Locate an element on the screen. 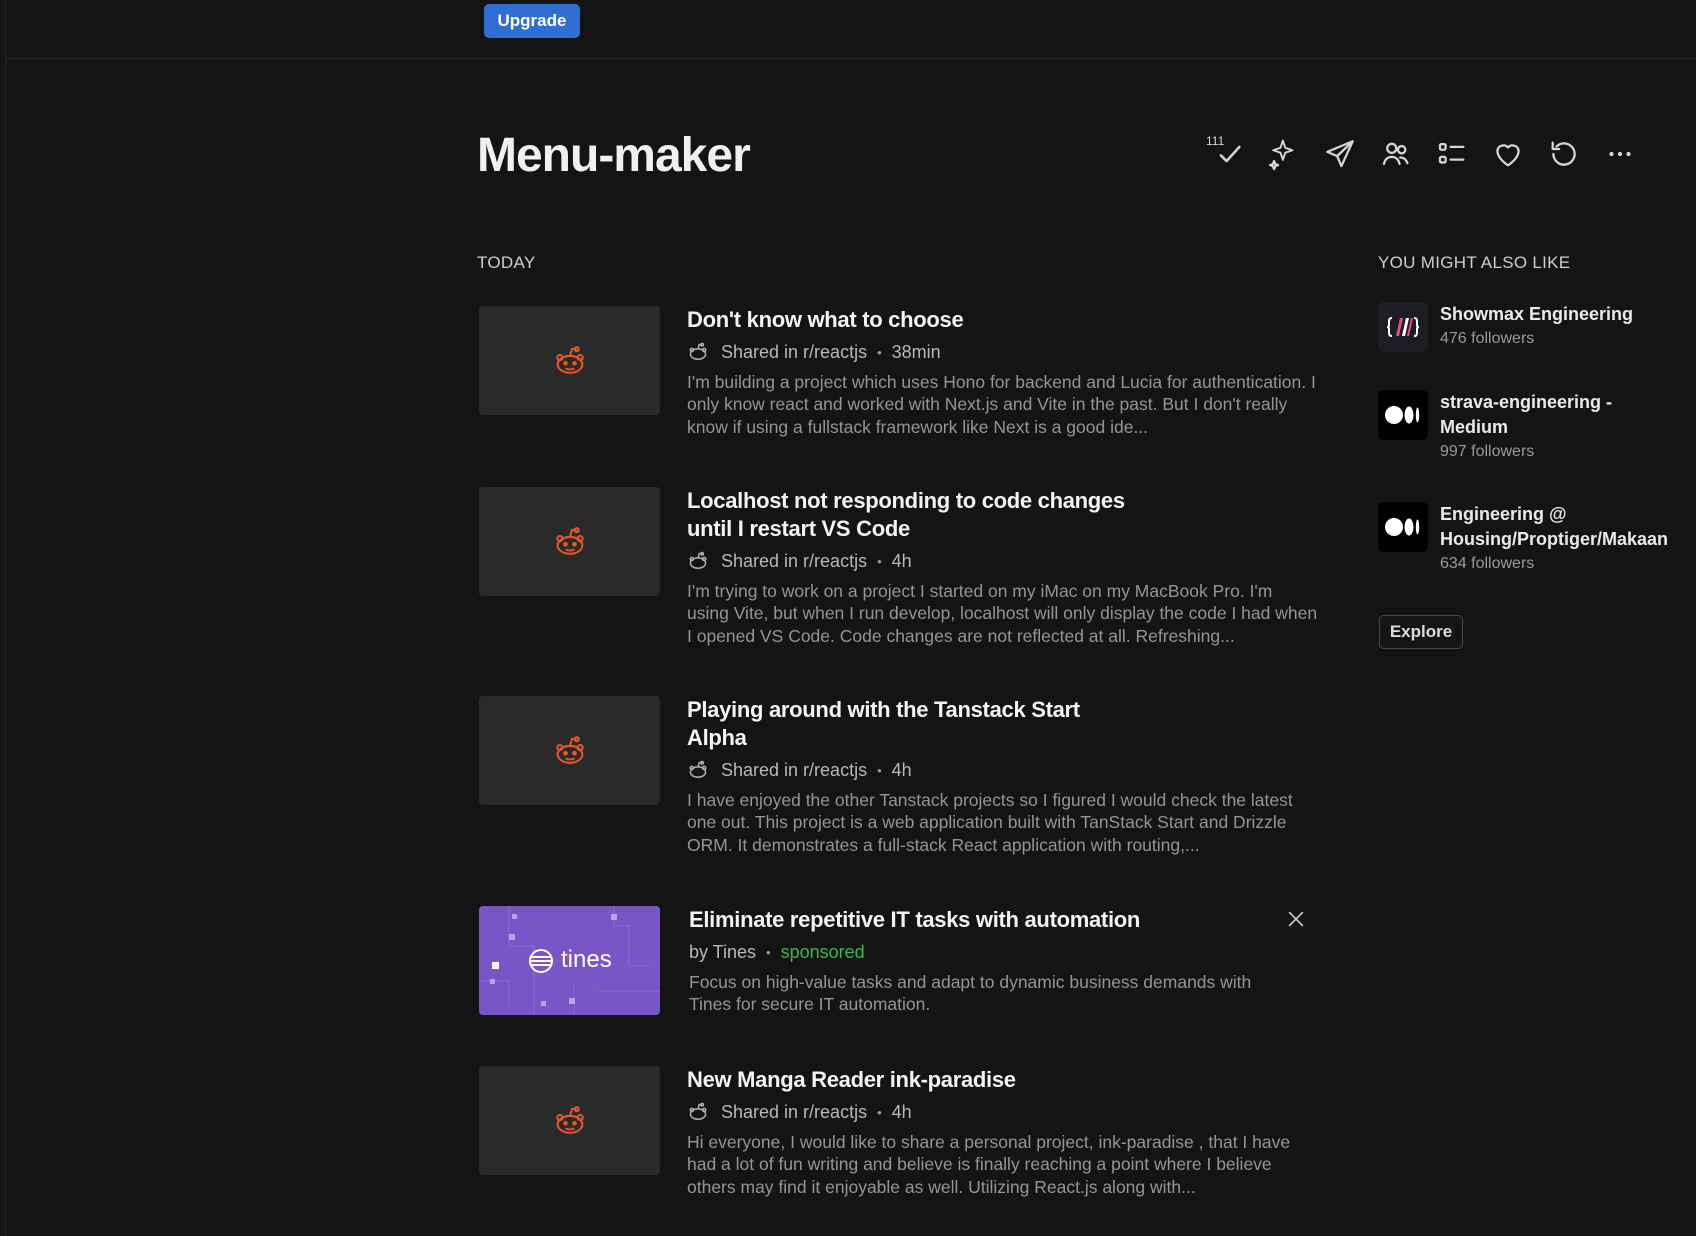 The image size is (1696, 1236). unread-count: 111 is located at coordinates (1215, 141).